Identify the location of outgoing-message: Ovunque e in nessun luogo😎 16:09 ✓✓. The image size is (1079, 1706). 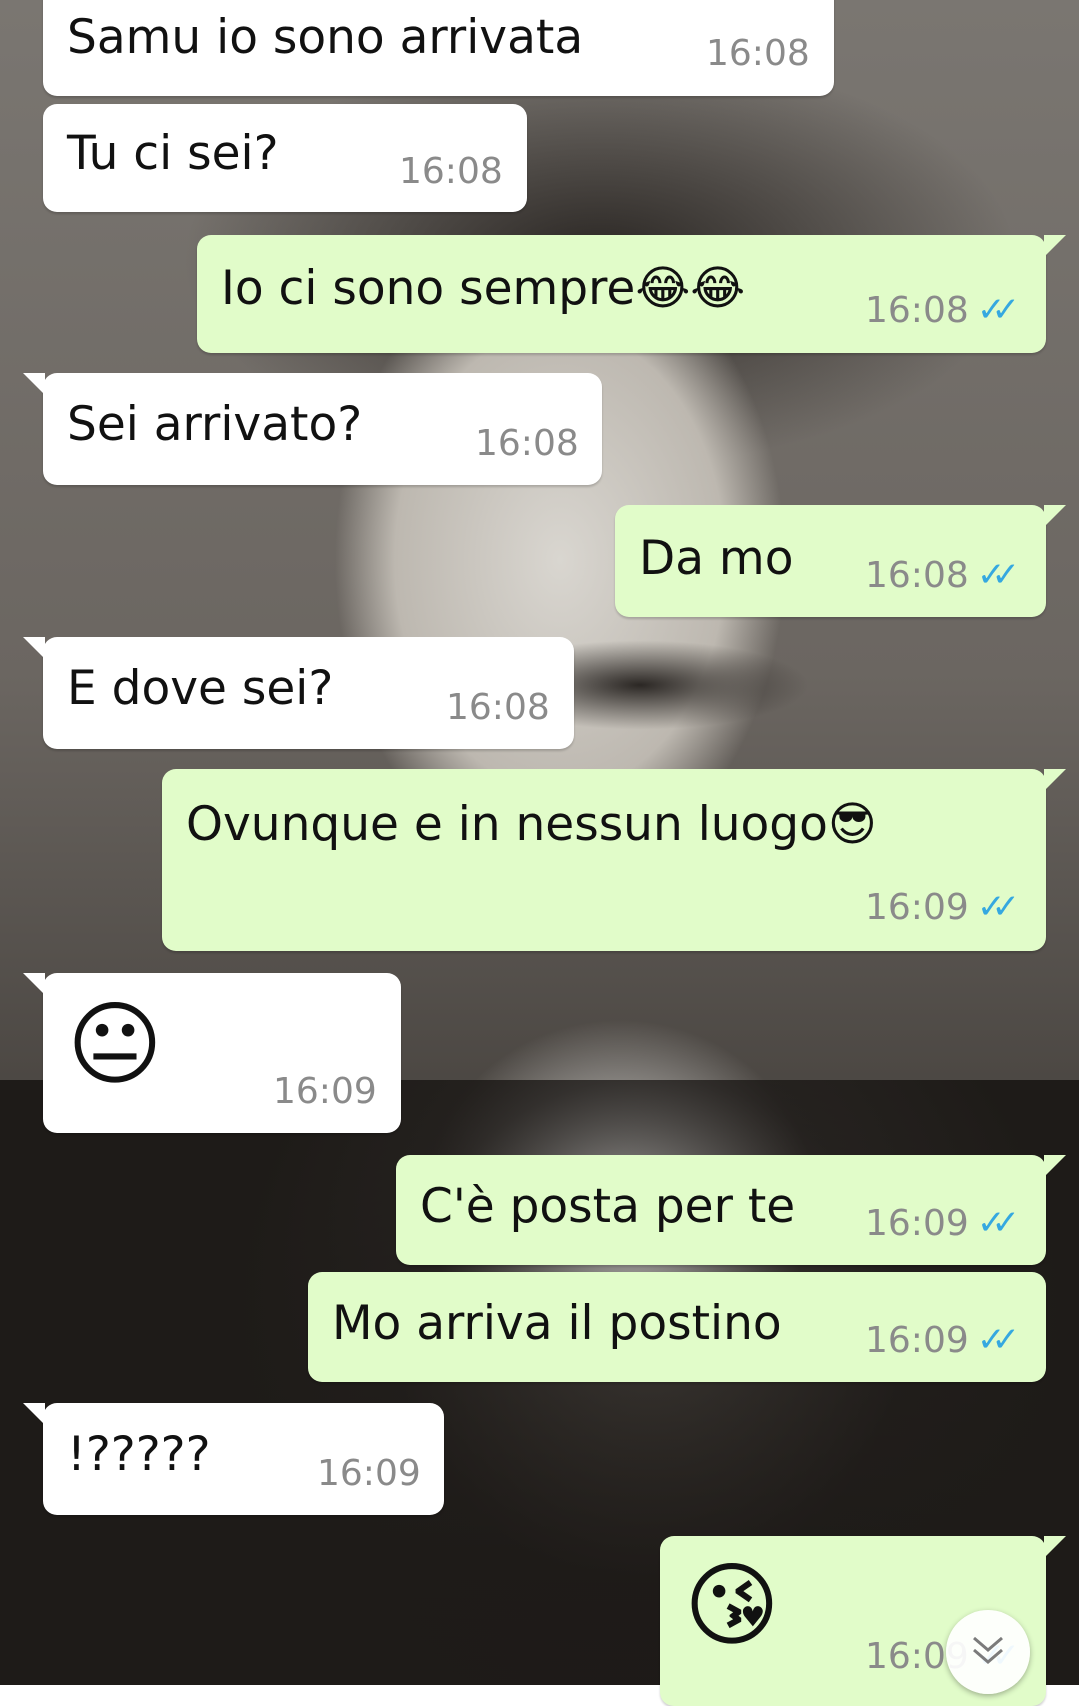
(614, 860).